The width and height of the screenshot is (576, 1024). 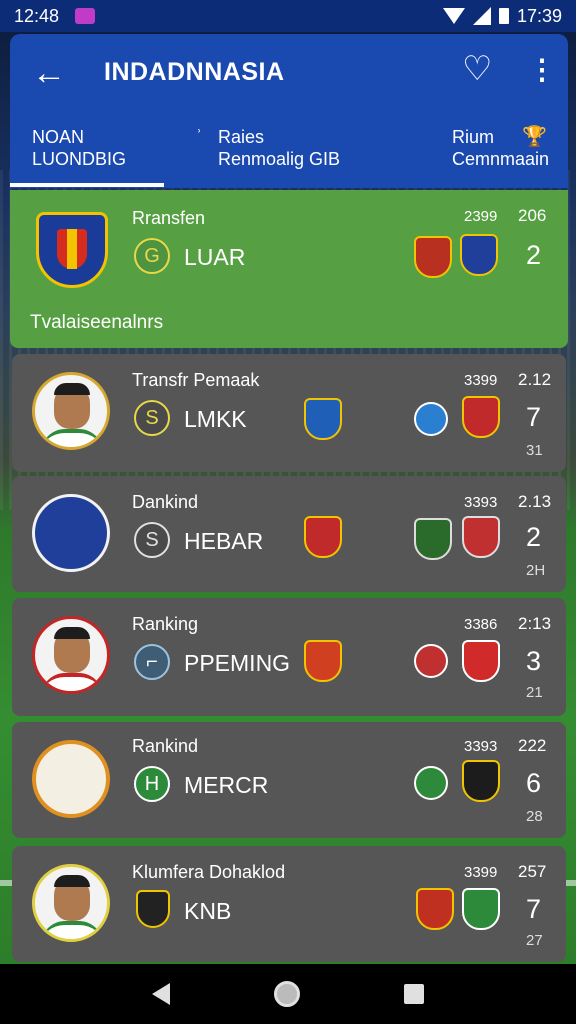 What do you see at coordinates (215, 419) in the screenshot?
I see `item-name: LMKK` at bounding box center [215, 419].